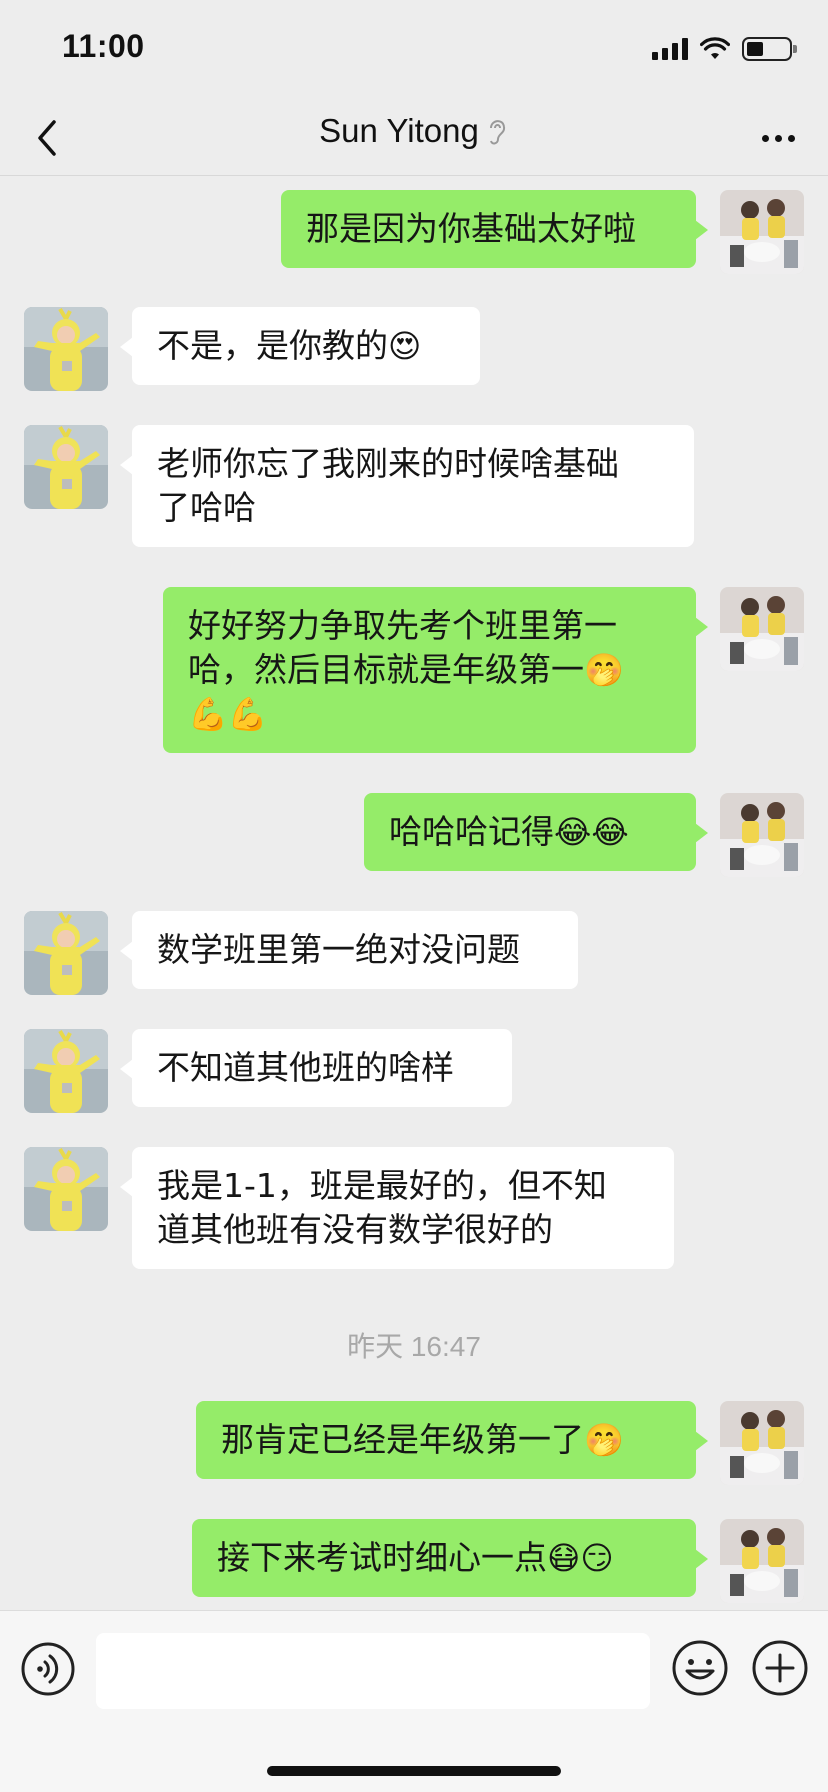 The image size is (828, 1792). Describe the element at coordinates (228, 714) in the screenshot. I see `emoji-line: 💪💪` at that location.